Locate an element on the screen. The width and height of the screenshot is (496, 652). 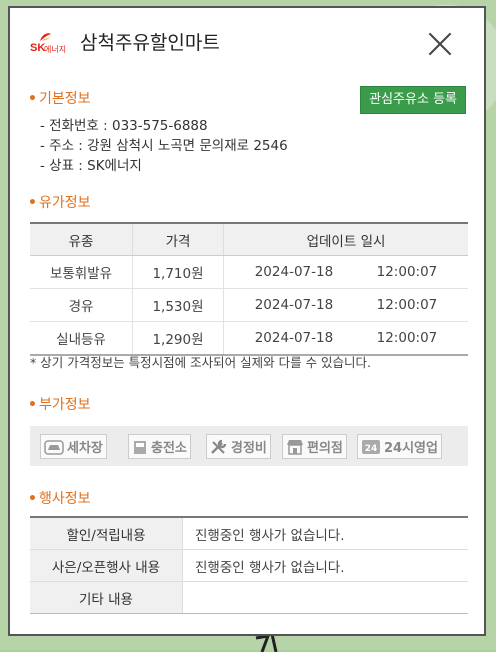
price-table-header: 유종 가격 업데이트 일시 is located at coordinates (249, 239).